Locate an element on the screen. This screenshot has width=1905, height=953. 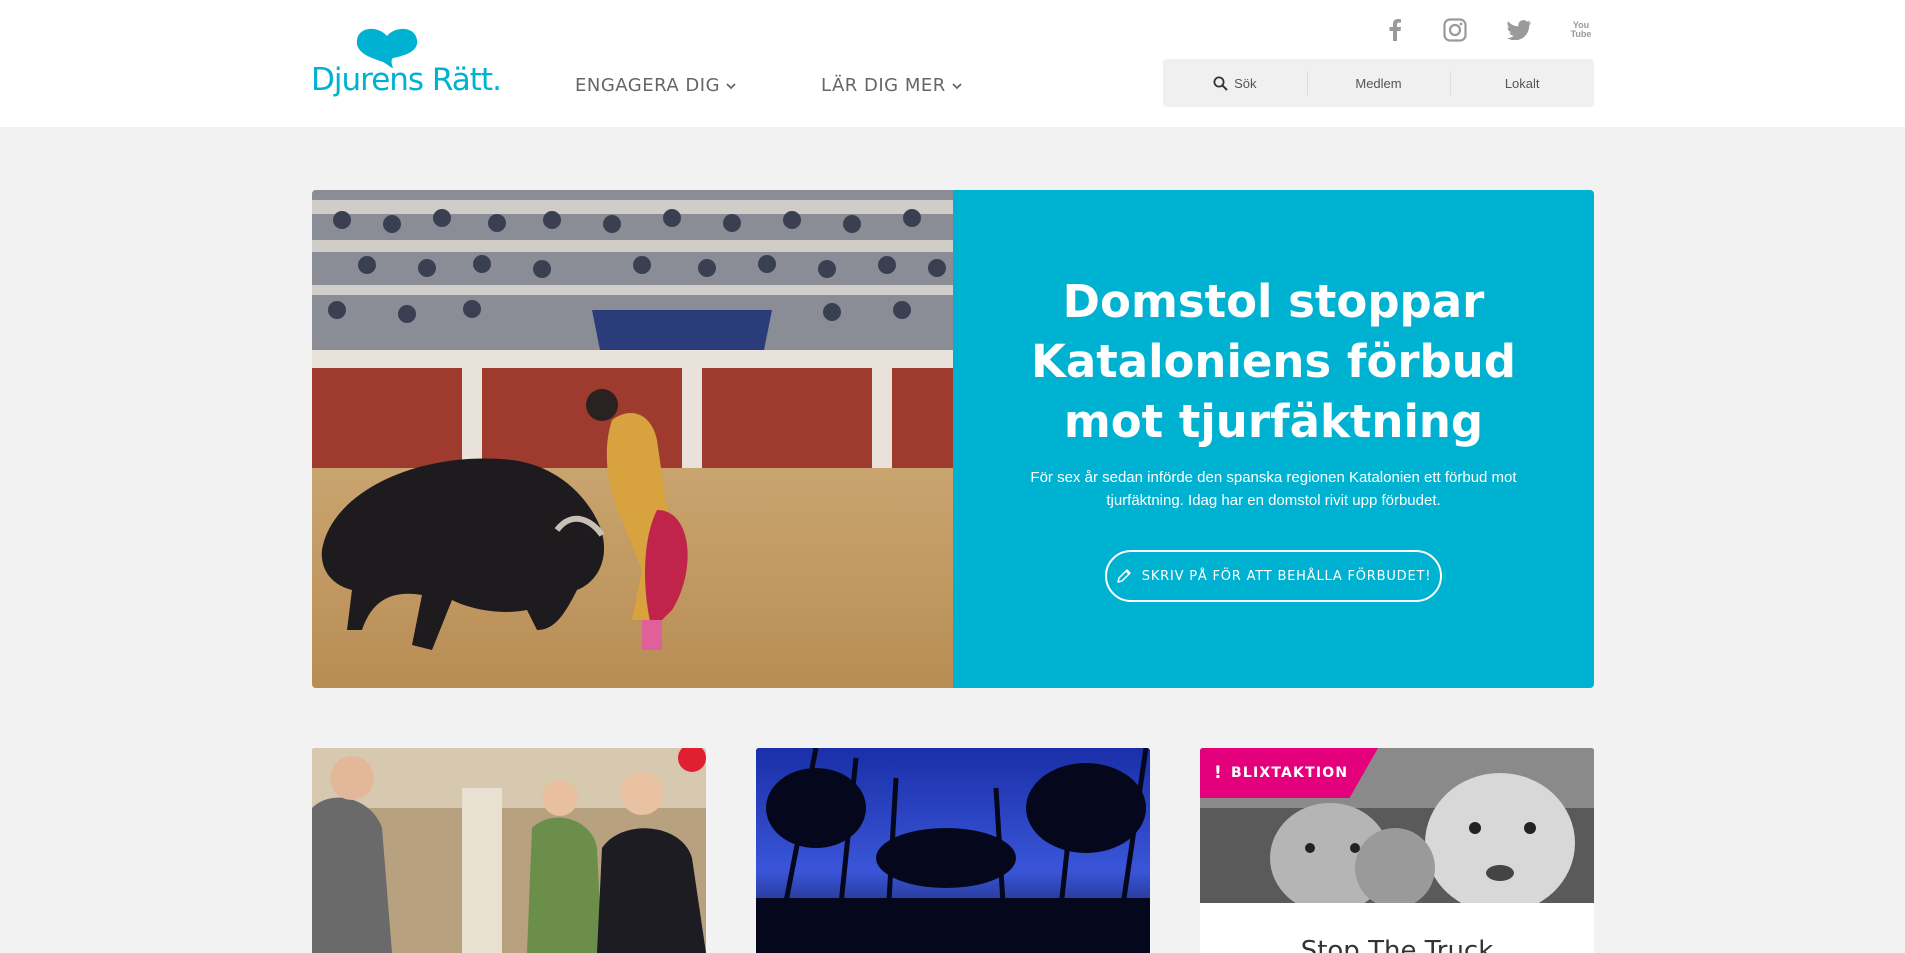
facebook-icon is located at coordinates (1395, 30).